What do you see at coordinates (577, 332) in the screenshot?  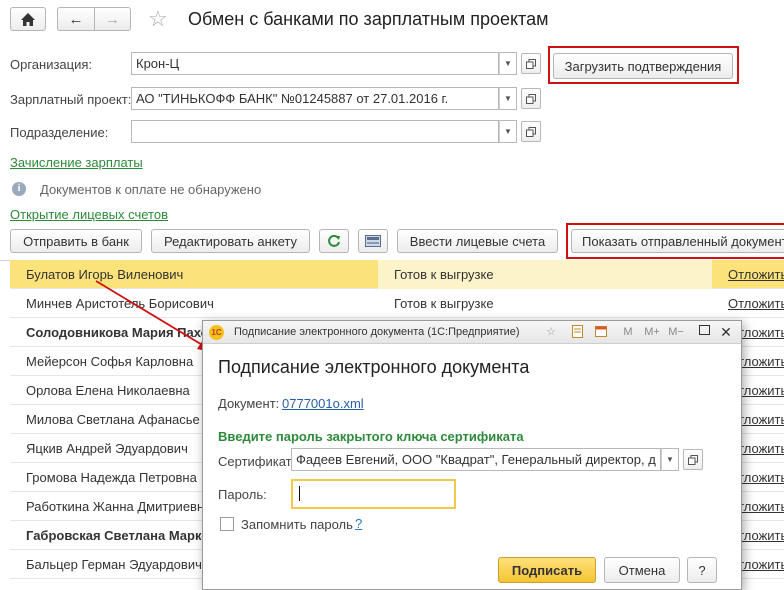 I see `document-icon` at bounding box center [577, 332].